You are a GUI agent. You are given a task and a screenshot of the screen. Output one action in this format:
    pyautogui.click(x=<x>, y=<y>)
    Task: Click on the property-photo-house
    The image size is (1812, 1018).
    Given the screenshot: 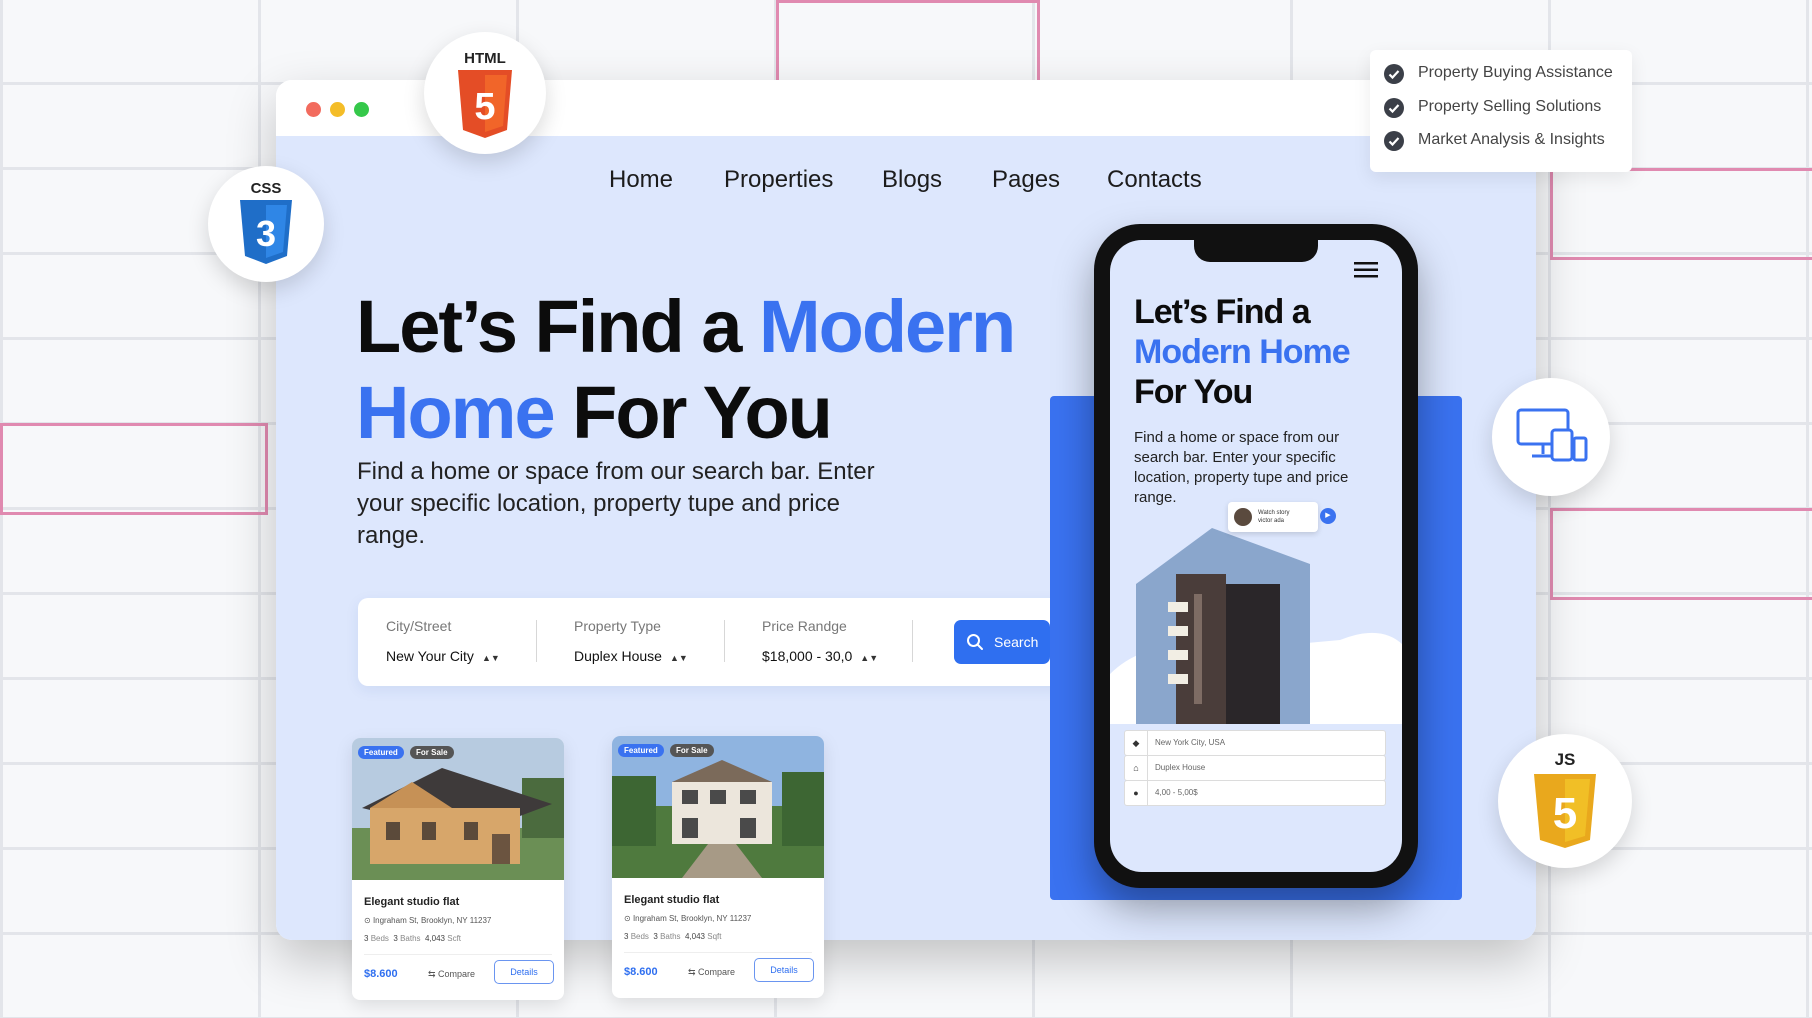 What is the action you would take?
    pyautogui.click(x=718, y=807)
    